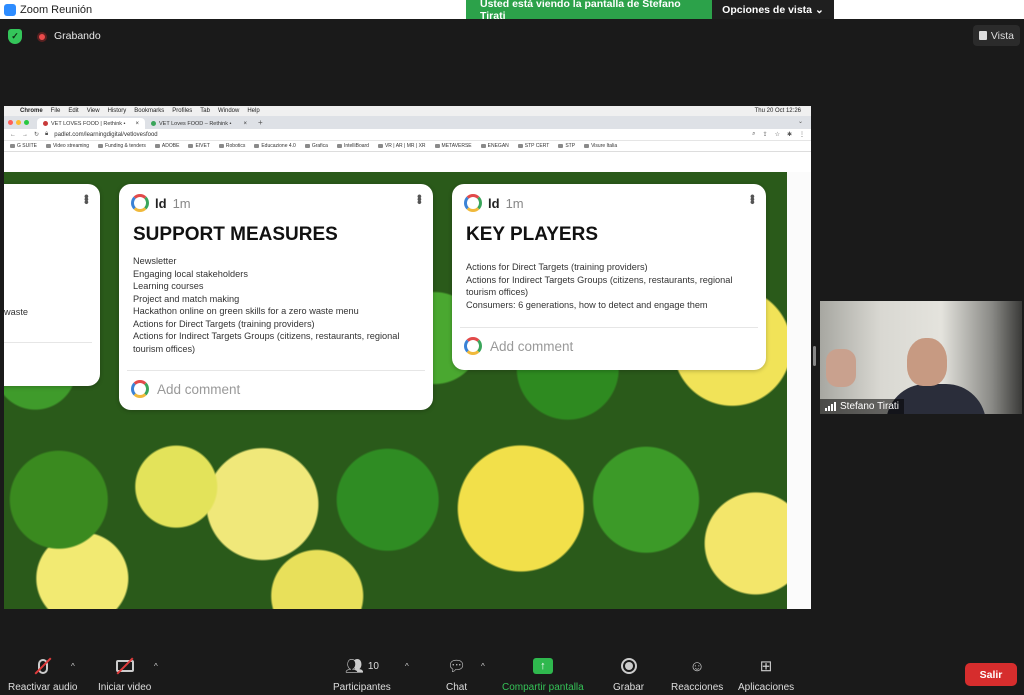 The width and height of the screenshot is (1024, 695). I want to click on window-title: Zoom Reunión, so click(56, 9).